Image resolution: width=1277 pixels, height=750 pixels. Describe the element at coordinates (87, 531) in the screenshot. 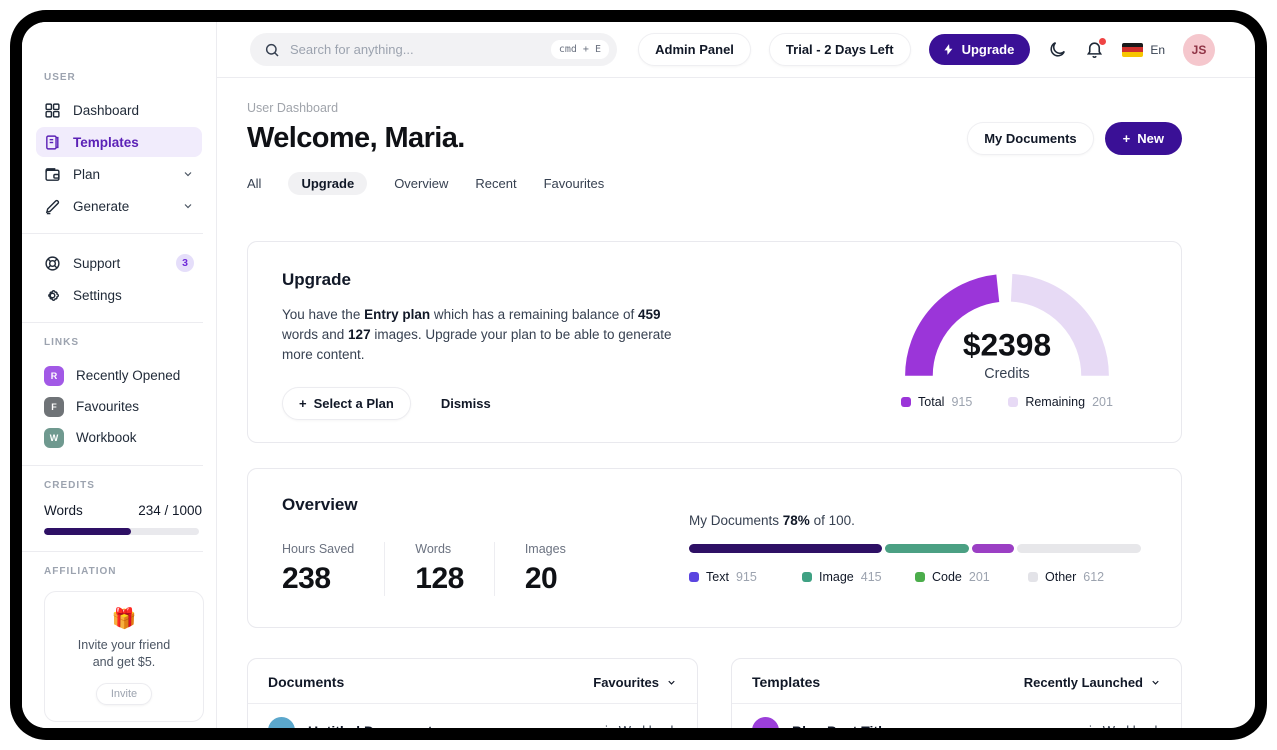

I see `credits-progress-fill` at that location.